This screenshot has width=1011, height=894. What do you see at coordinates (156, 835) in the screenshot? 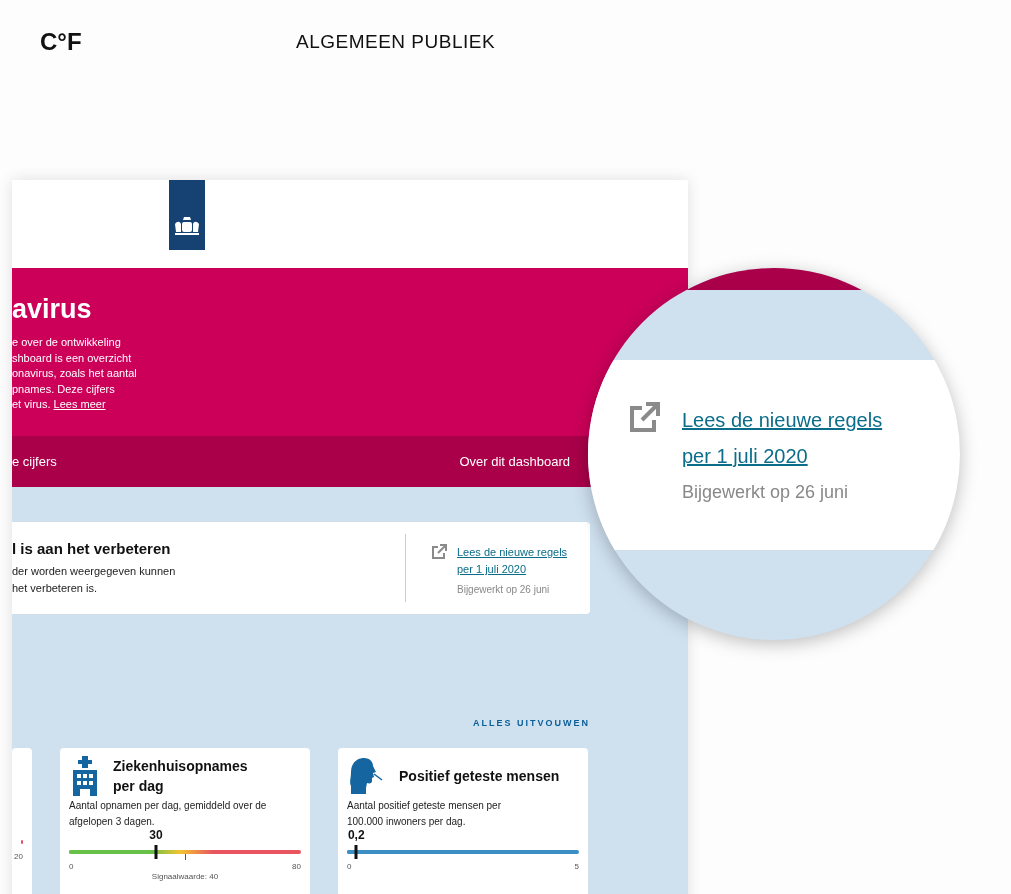
I see `meter-value: 30` at bounding box center [156, 835].